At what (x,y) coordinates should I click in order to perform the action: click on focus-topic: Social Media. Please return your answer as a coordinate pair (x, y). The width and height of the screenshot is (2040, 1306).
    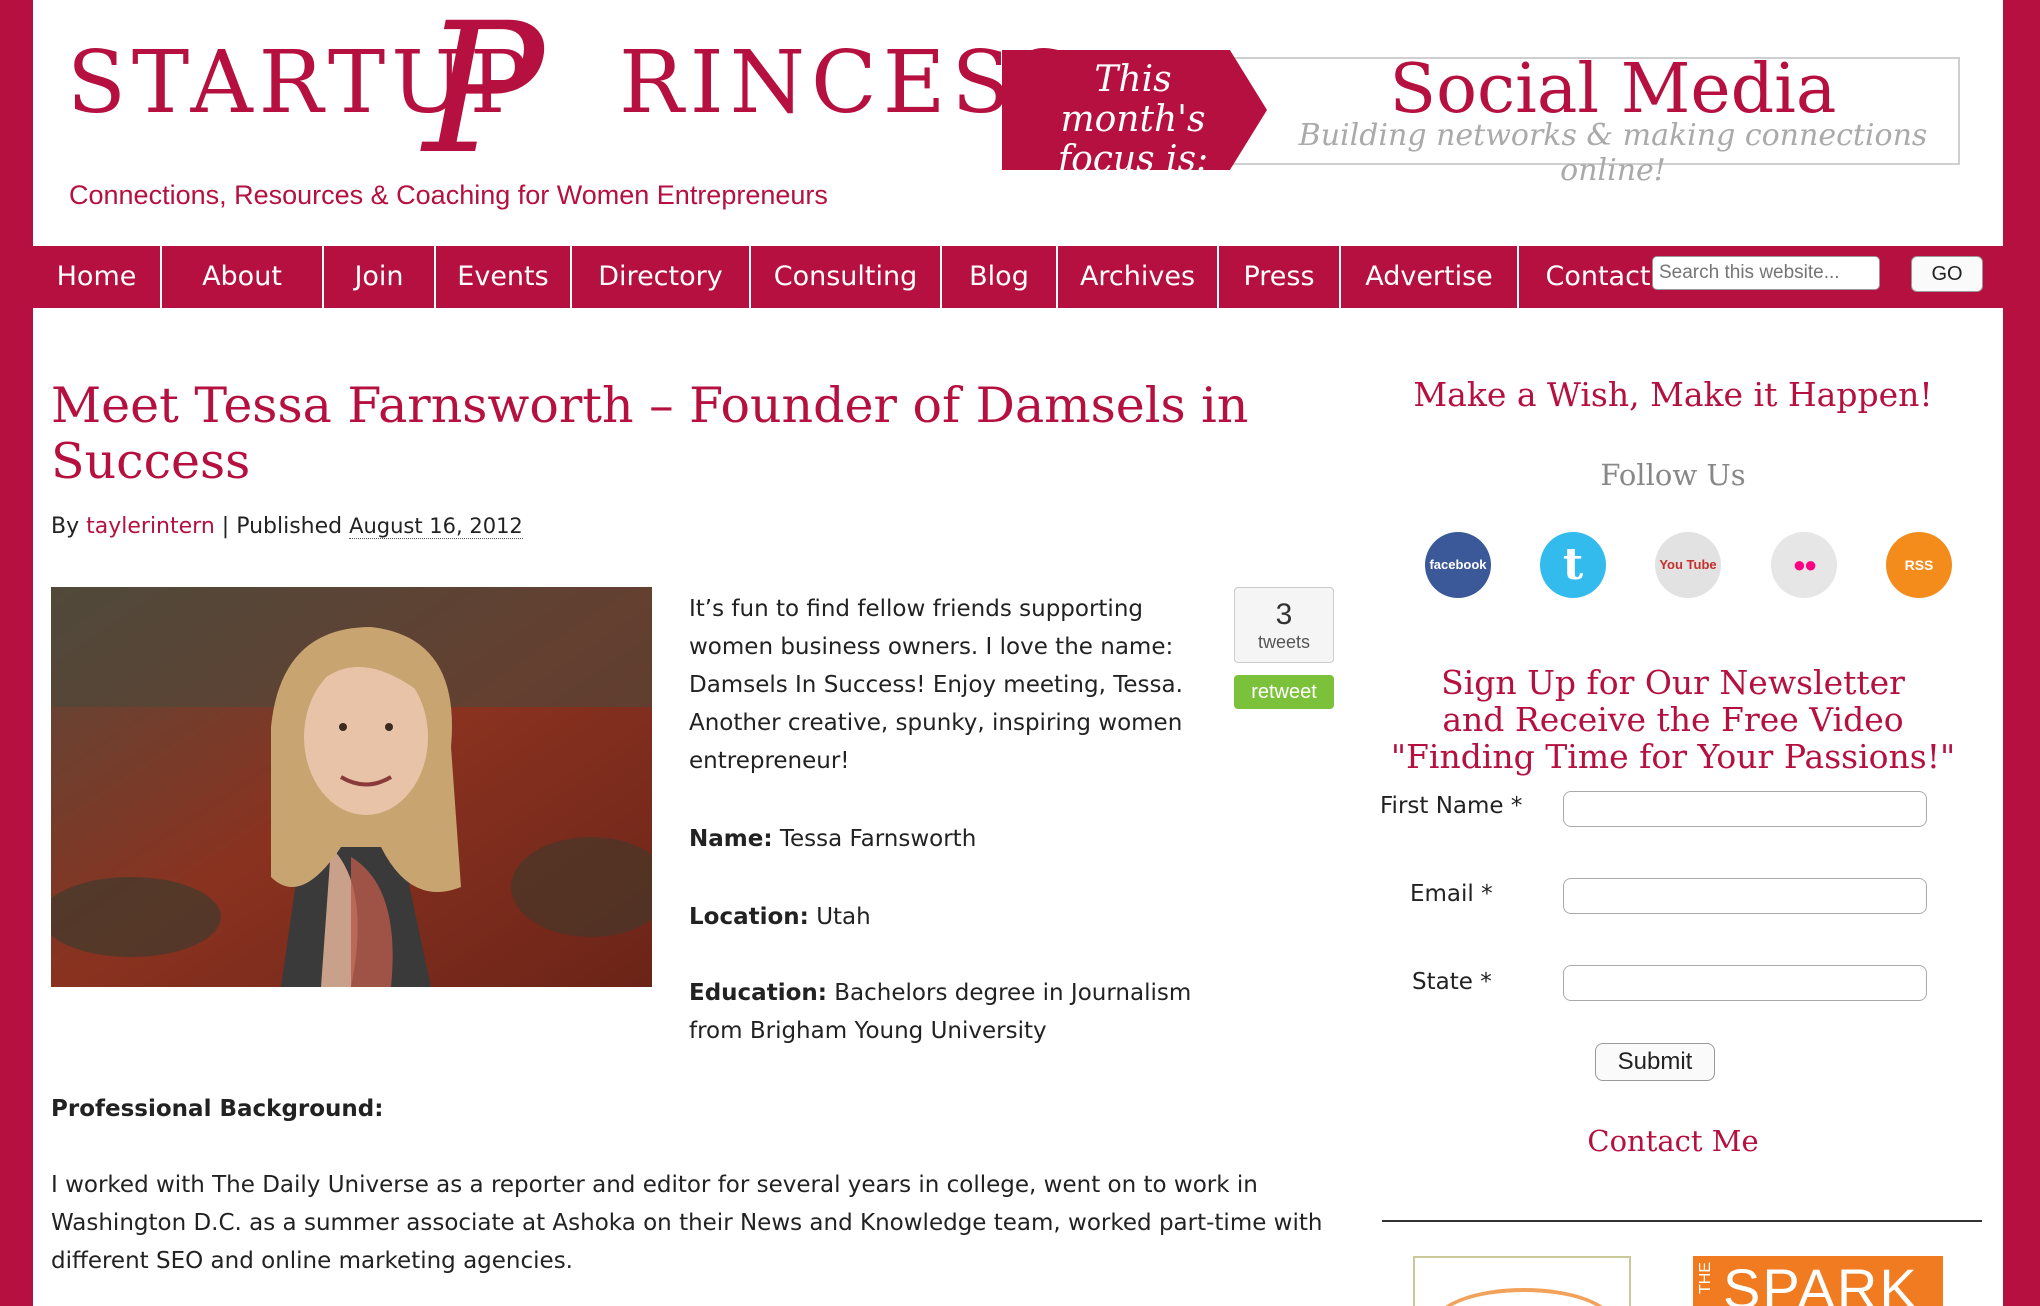
    Looking at the image, I should click on (1613, 89).